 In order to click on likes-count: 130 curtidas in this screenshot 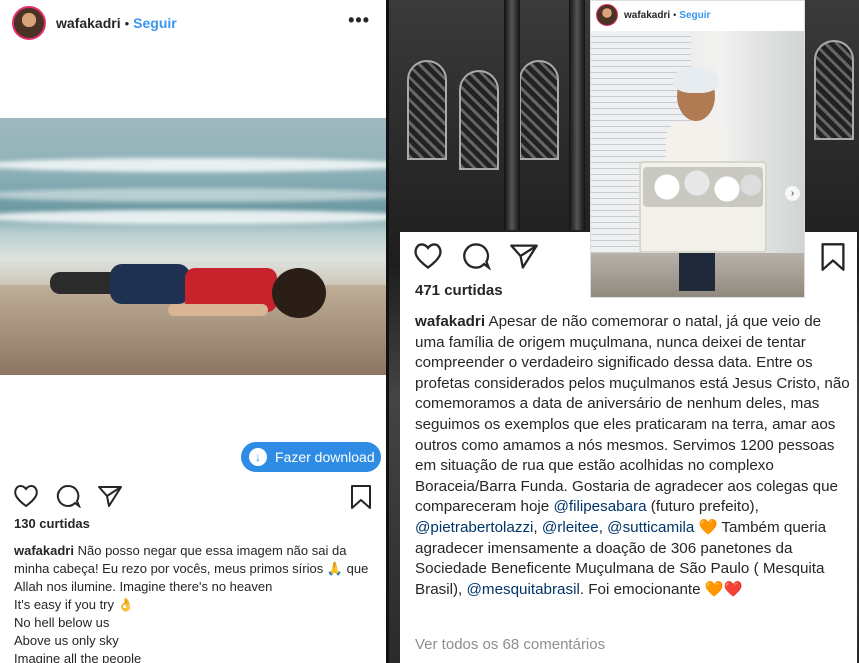, I will do `click(52, 523)`.